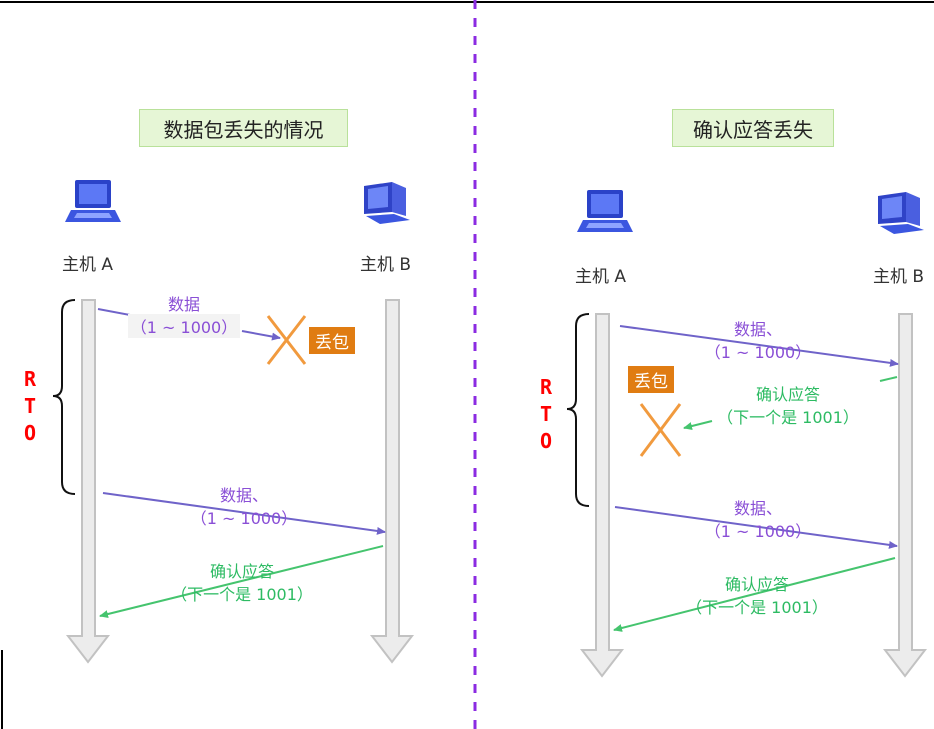 Image resolution: width=934 pixels, height=729 pixels. What do you see at coordinates (244, 507) in the screenshot?
I see `data-message-2: 数据、 （1 ~ 1000）` at bounding box center [244, 507].